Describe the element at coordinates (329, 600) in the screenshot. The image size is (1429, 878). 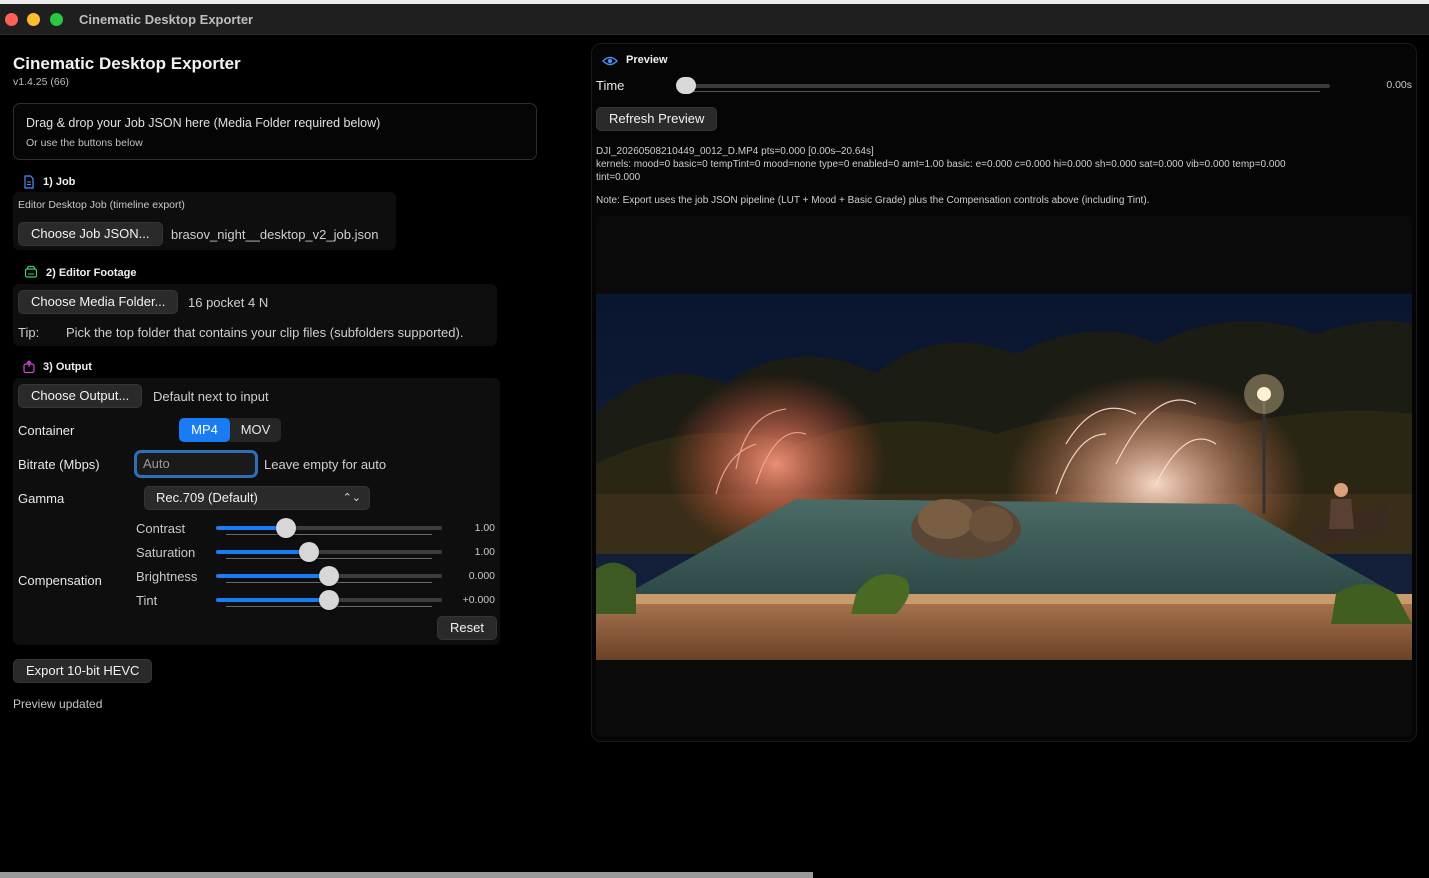
I see `tint-slider-thumb` at that location.